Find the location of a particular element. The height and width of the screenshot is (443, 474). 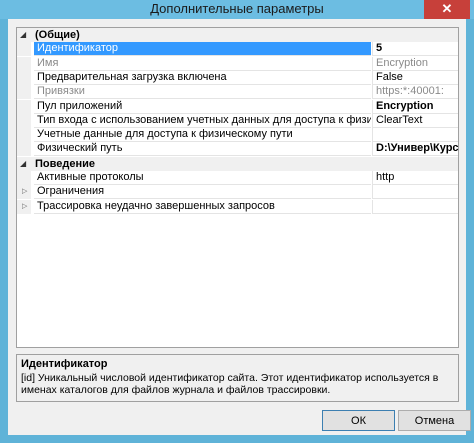

property-row: Активные протоколы http is located at coordinates (237, 178).